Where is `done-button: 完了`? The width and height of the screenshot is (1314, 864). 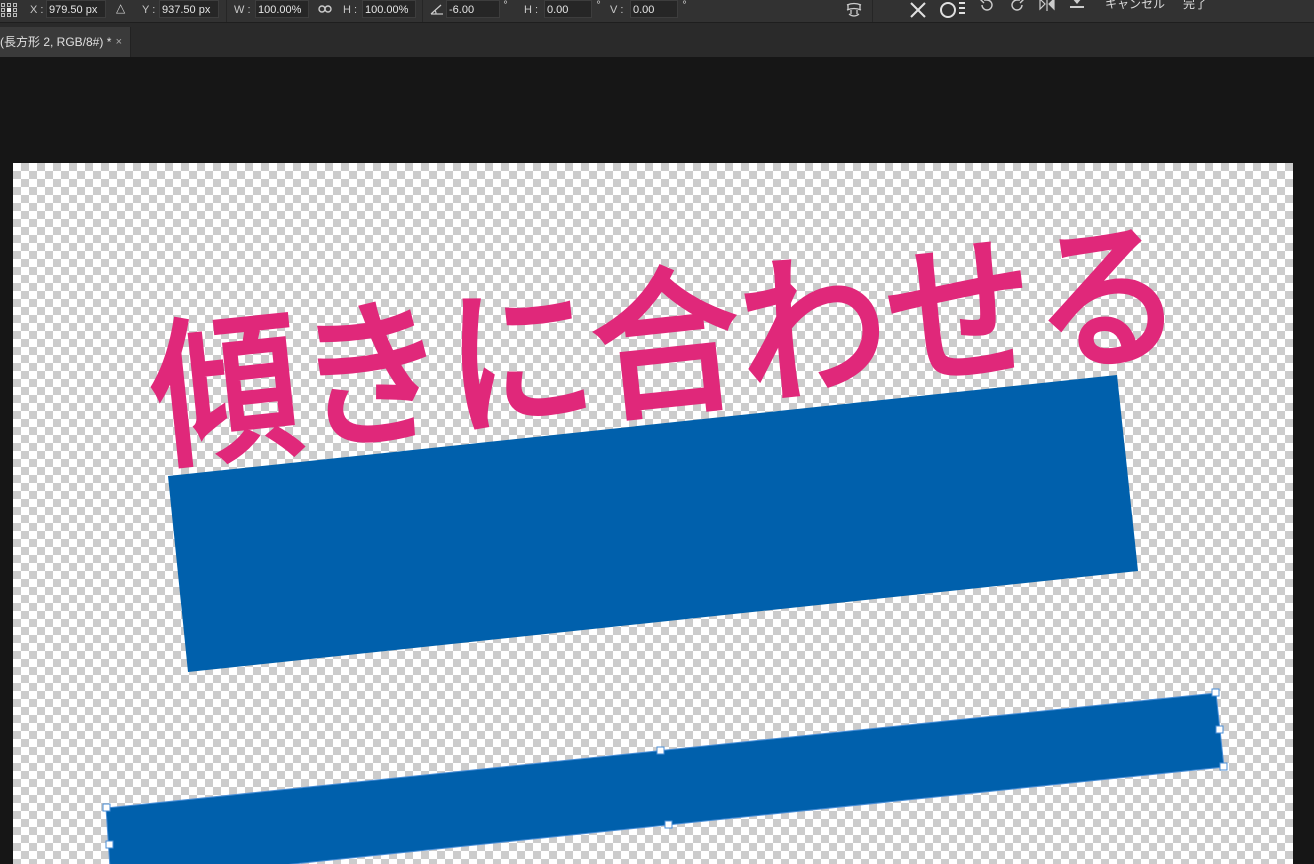
done-button: 完了 is located at coordinates (1195, 7).